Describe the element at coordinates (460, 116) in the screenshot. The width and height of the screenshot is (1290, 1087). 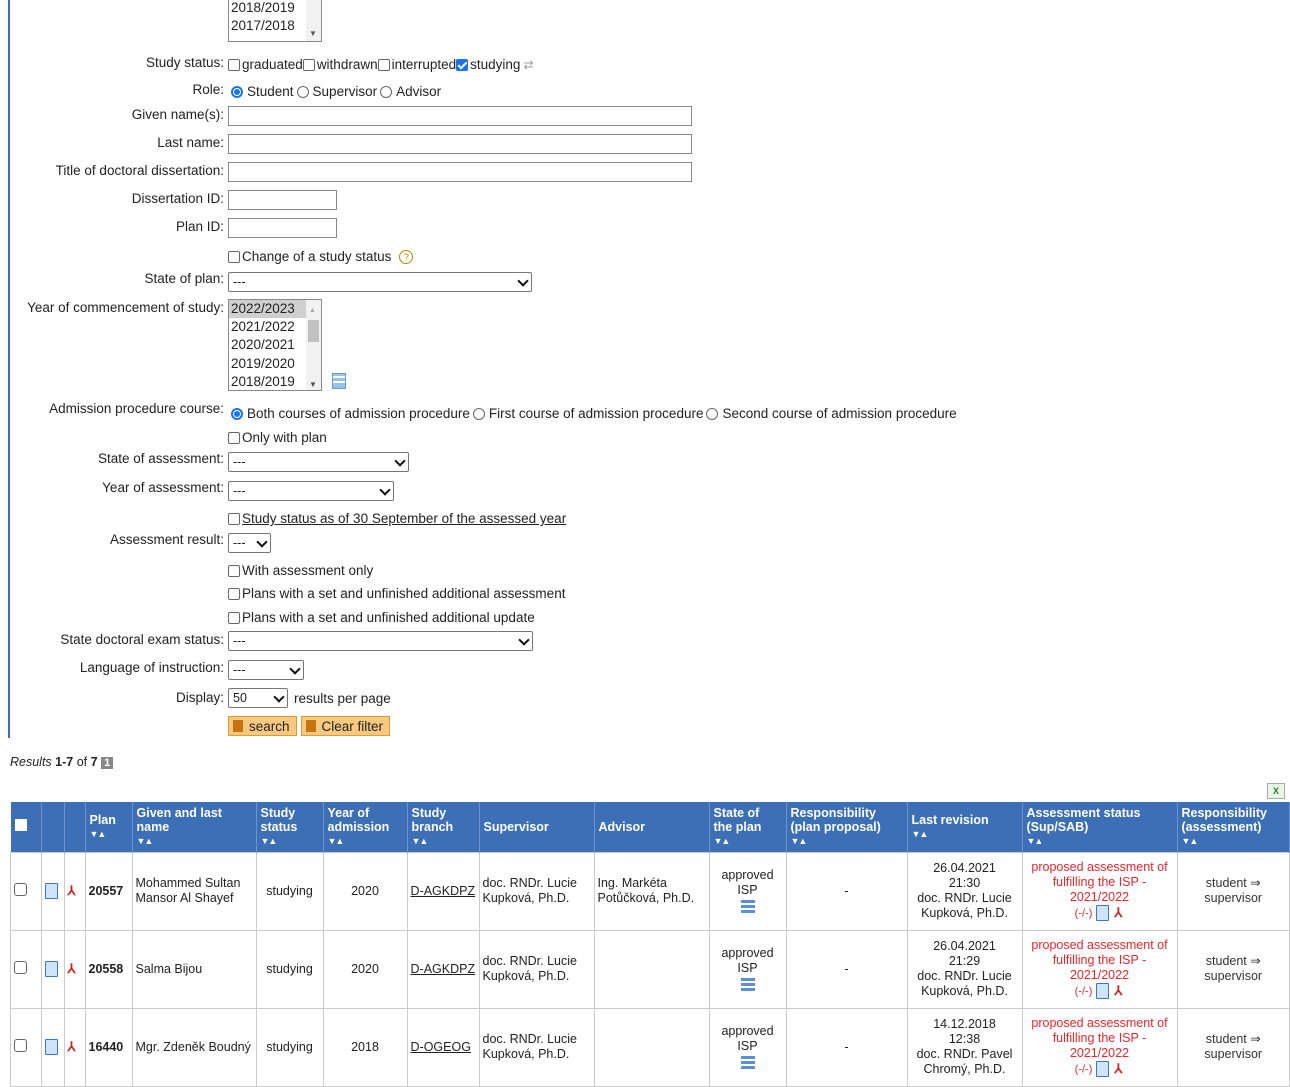
I see `given-names-input` at that location.